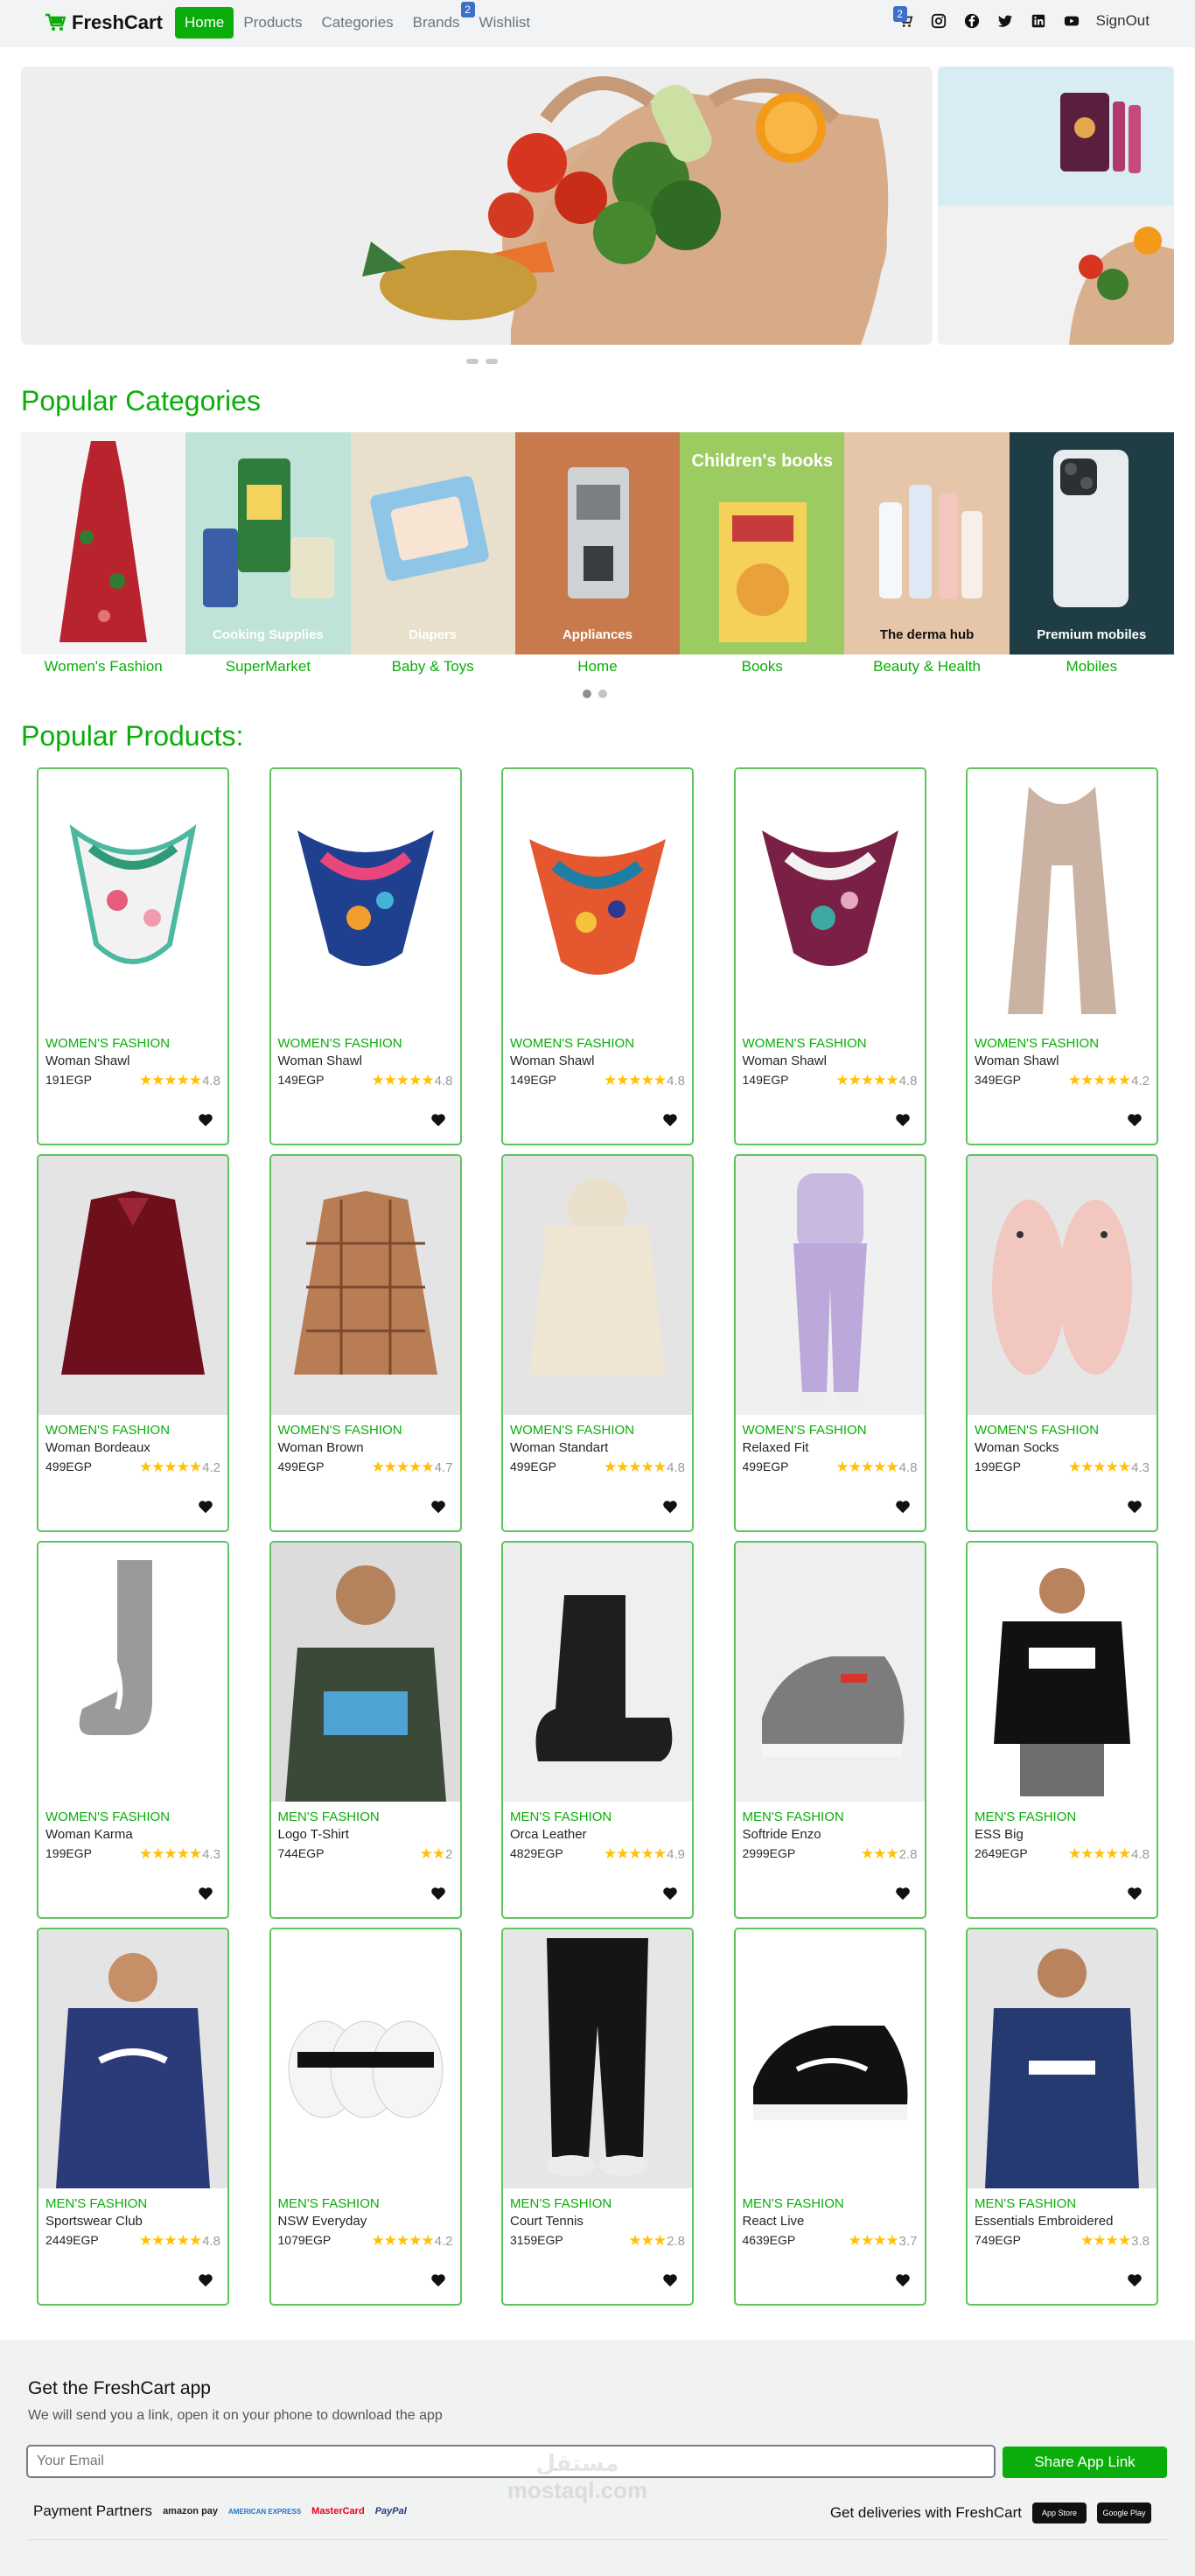  What do you see at coordinates (411, 1467) in the screenshot?
I see `product-rating: ★★★★★ 4.7` at bounding box center [411, 1467].